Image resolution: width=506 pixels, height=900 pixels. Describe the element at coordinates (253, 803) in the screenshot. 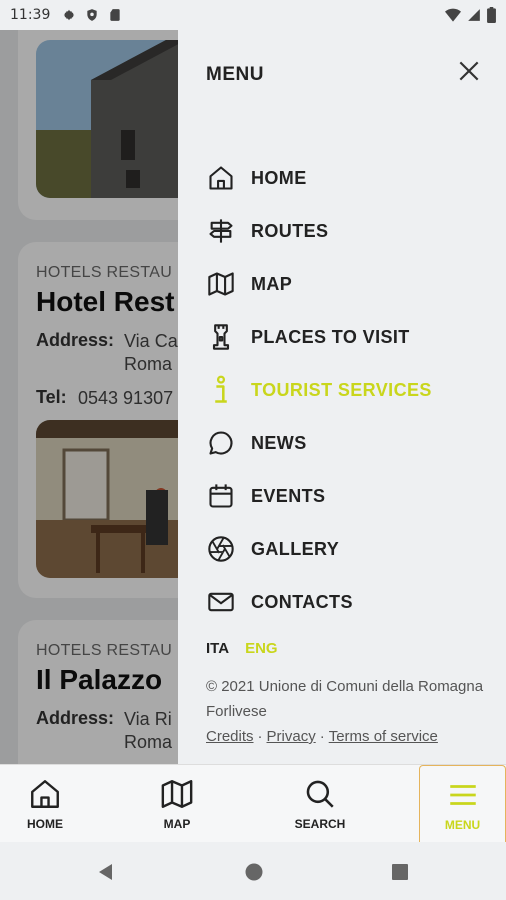

I see `bottom-tab-bar: HOME MAP SEARCH MENU` at that location.